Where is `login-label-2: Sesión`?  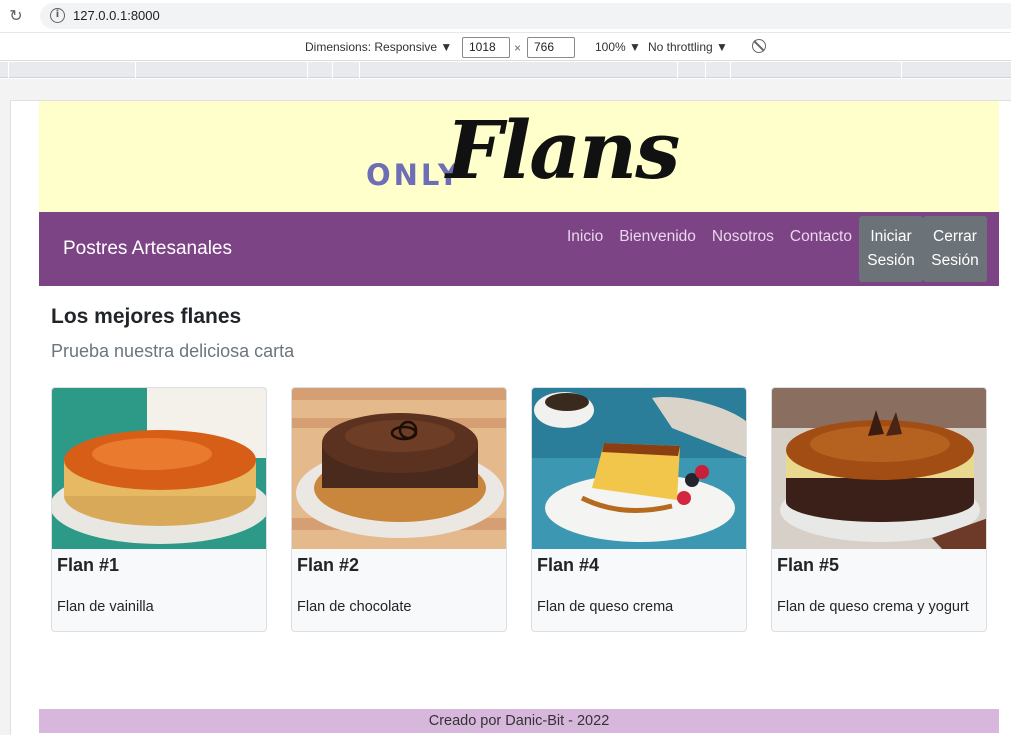 login-label-2: Sesión is located at coordinates (891, 260).